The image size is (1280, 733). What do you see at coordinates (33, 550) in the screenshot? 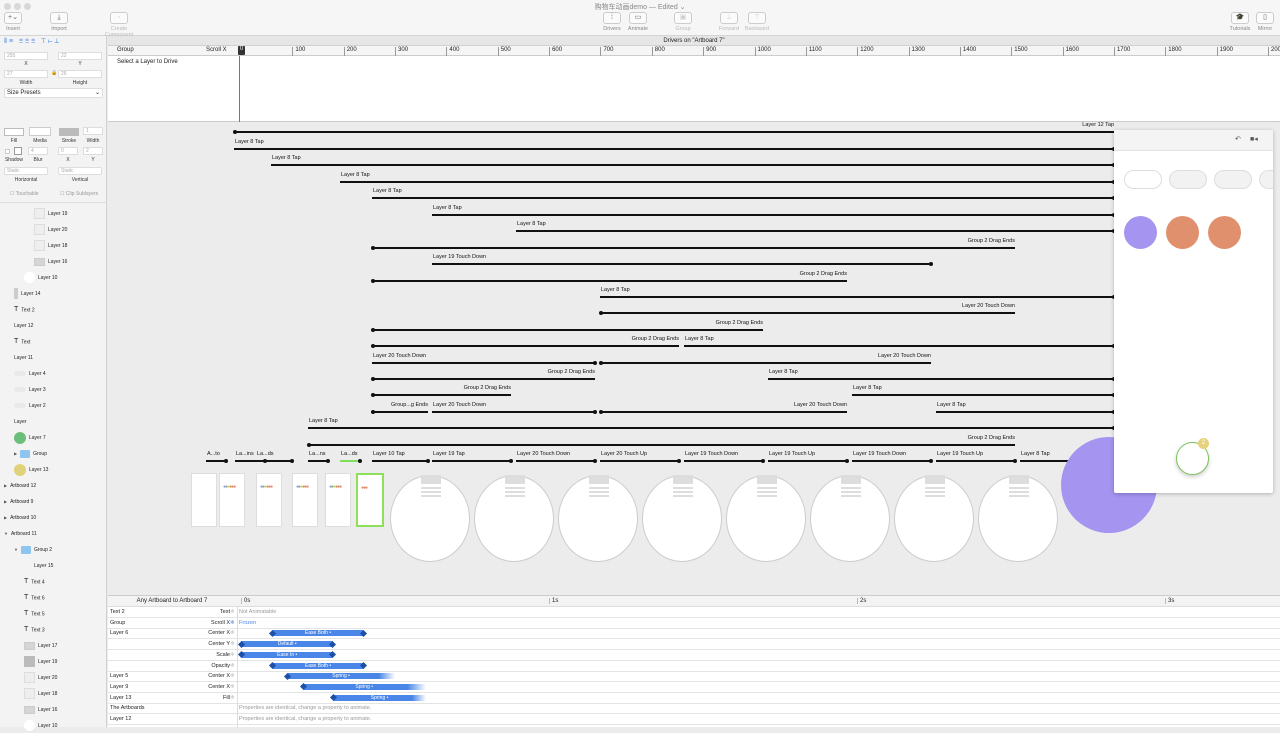
I see `layer-row: ▼ Group 2` at bounding box center [33, 550].